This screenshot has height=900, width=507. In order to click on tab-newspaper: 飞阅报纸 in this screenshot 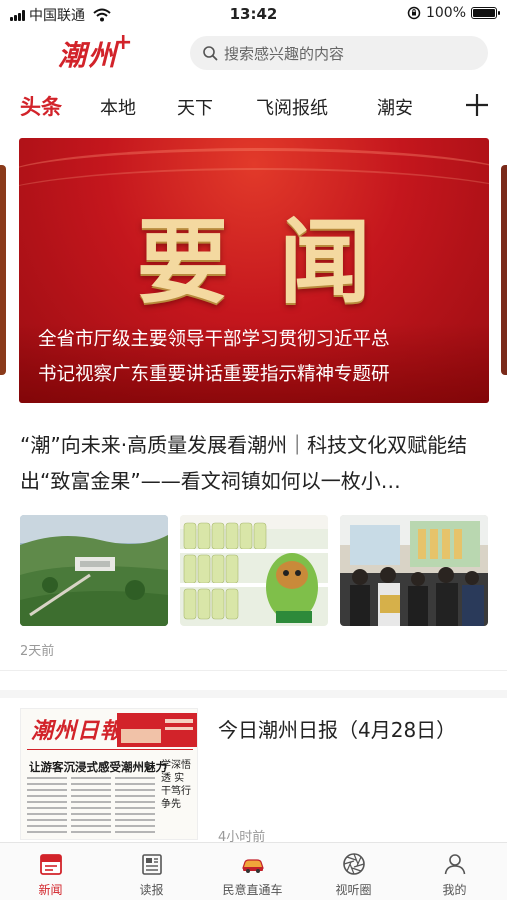, I will do `click(292, 107)`.